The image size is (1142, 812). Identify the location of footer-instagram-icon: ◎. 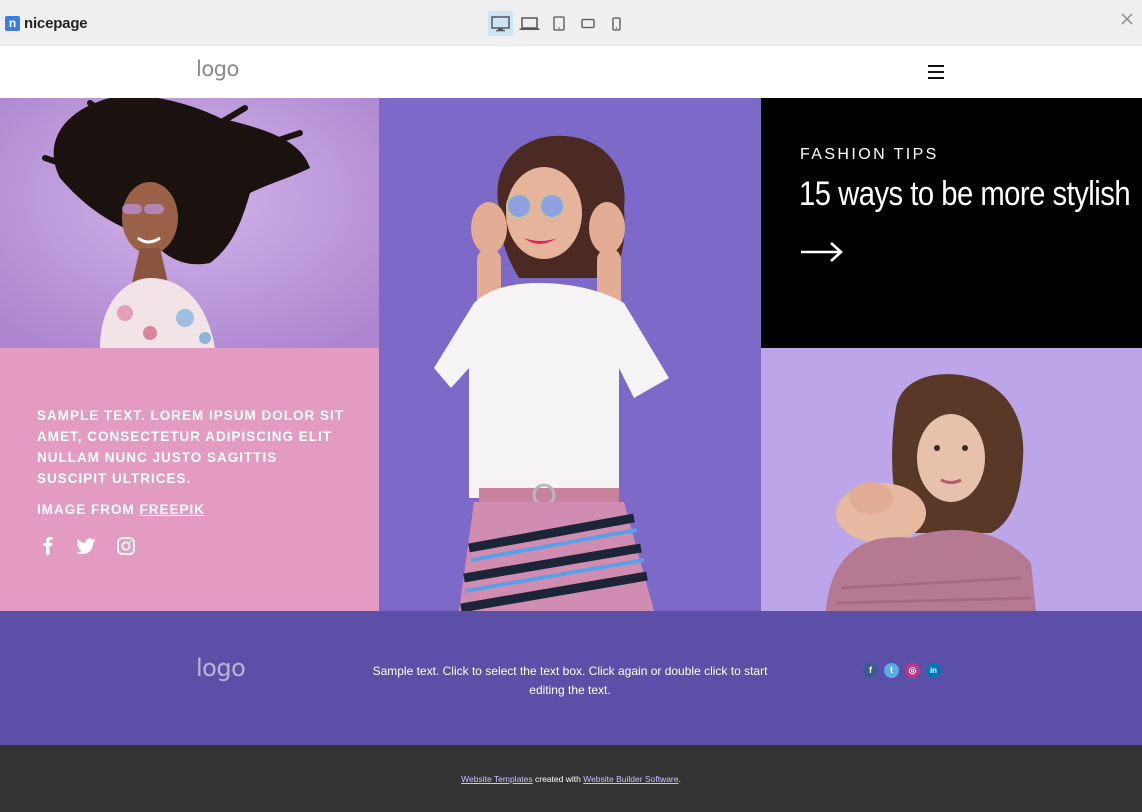
(912, 670).